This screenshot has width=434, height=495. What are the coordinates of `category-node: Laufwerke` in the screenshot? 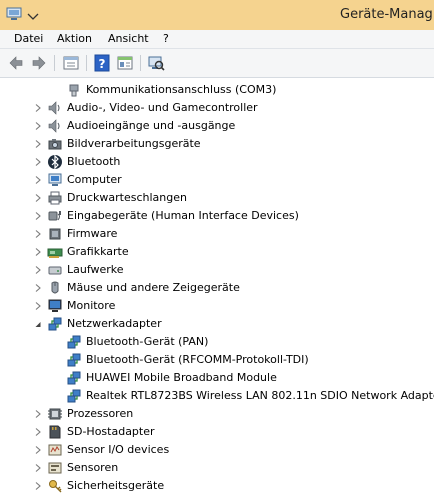 It's located at (217, 270).